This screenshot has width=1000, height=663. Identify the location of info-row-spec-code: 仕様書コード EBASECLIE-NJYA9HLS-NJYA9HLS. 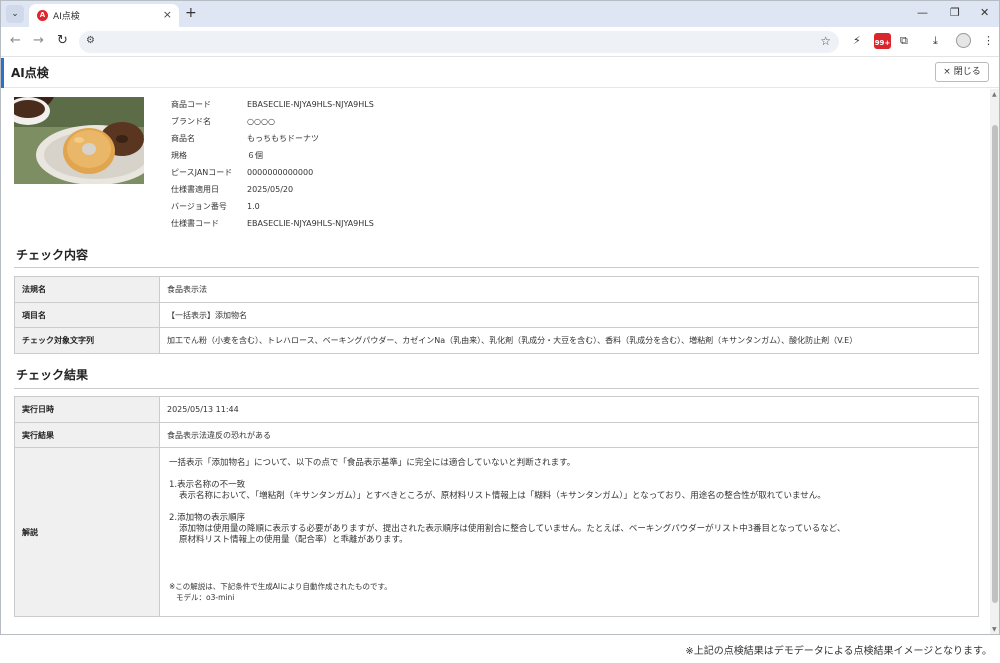
(272, 223).